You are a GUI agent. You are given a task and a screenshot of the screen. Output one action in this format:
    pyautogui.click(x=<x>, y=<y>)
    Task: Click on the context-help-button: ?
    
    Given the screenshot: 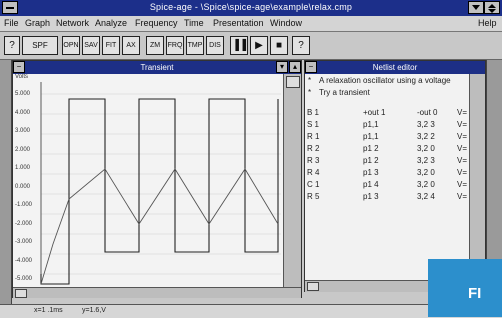 What is the action you would take?
    pyautogui.click(x=301, y=45)
    